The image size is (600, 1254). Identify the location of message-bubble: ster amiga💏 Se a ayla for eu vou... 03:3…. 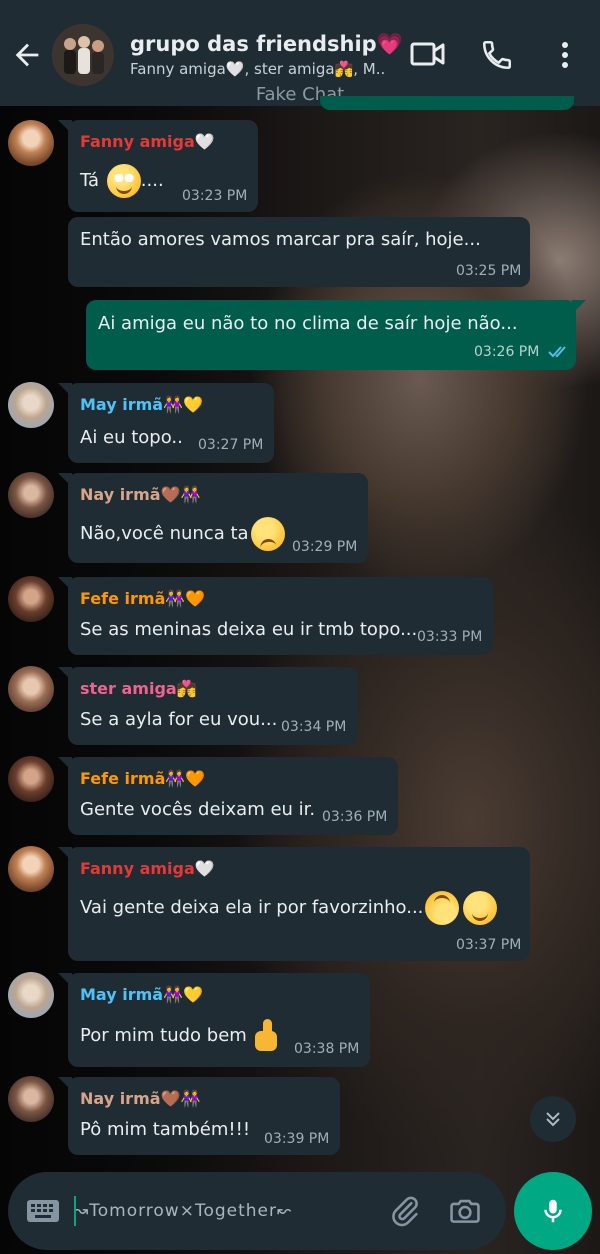
(208, 706).